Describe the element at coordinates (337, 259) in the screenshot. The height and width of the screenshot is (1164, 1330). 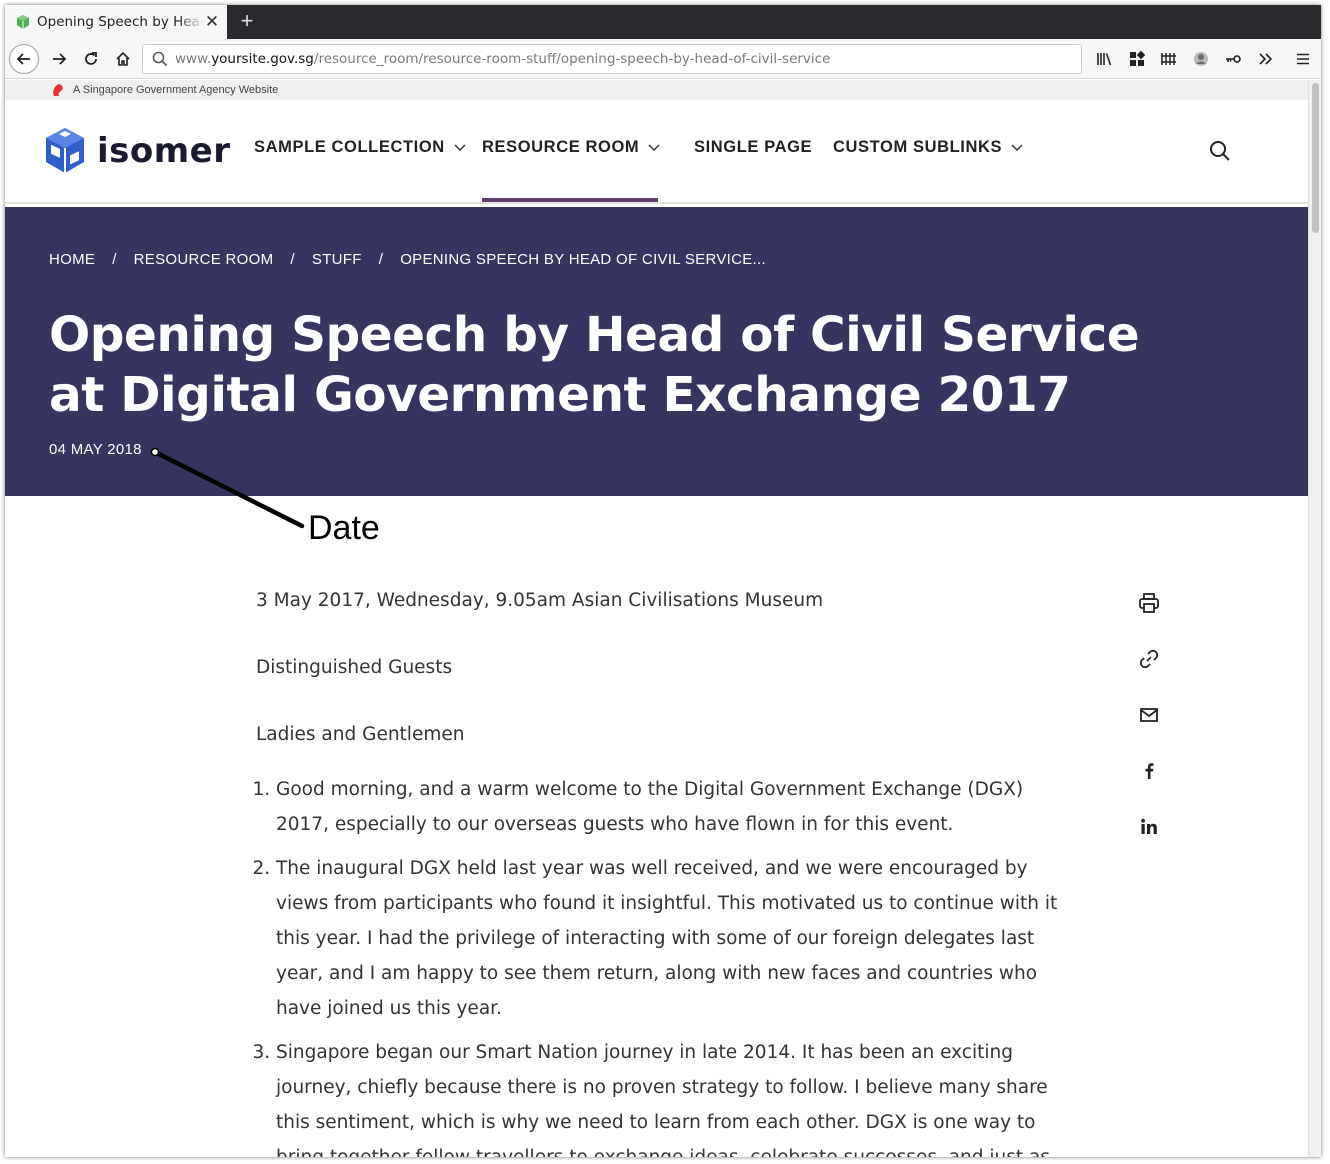
I see `breadcrumb-stuff: STUFF` at that location.